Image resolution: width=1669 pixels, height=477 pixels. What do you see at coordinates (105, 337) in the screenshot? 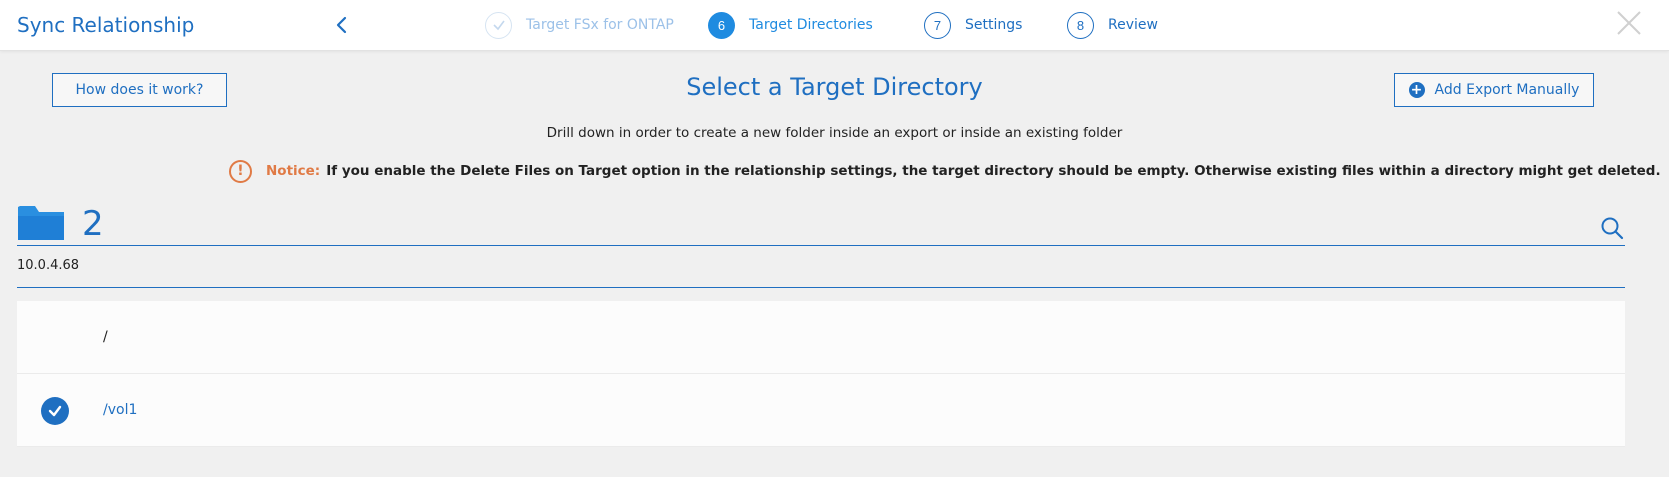
I see `directory-name: /` at bounding box center [105, 337].